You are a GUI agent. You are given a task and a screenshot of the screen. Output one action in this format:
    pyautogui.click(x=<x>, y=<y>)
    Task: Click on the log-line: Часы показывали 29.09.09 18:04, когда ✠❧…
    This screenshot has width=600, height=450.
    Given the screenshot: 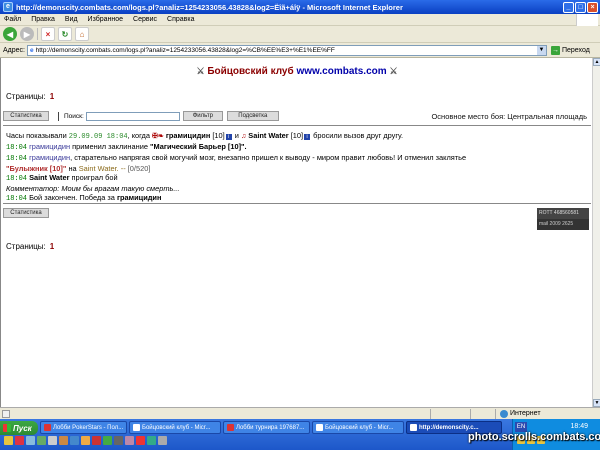 What is the action you would take?
    pyautogui.click(x=298, y=136)
    